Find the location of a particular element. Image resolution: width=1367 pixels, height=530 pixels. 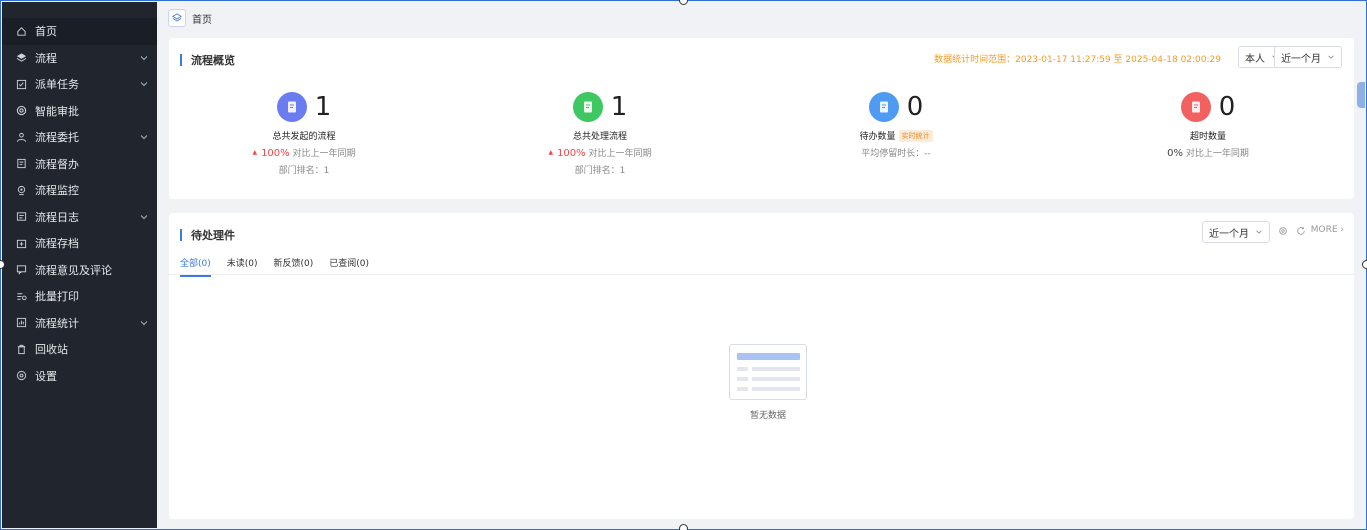

sidebar-item-0: 首页 is located at coordinates (79, 31).